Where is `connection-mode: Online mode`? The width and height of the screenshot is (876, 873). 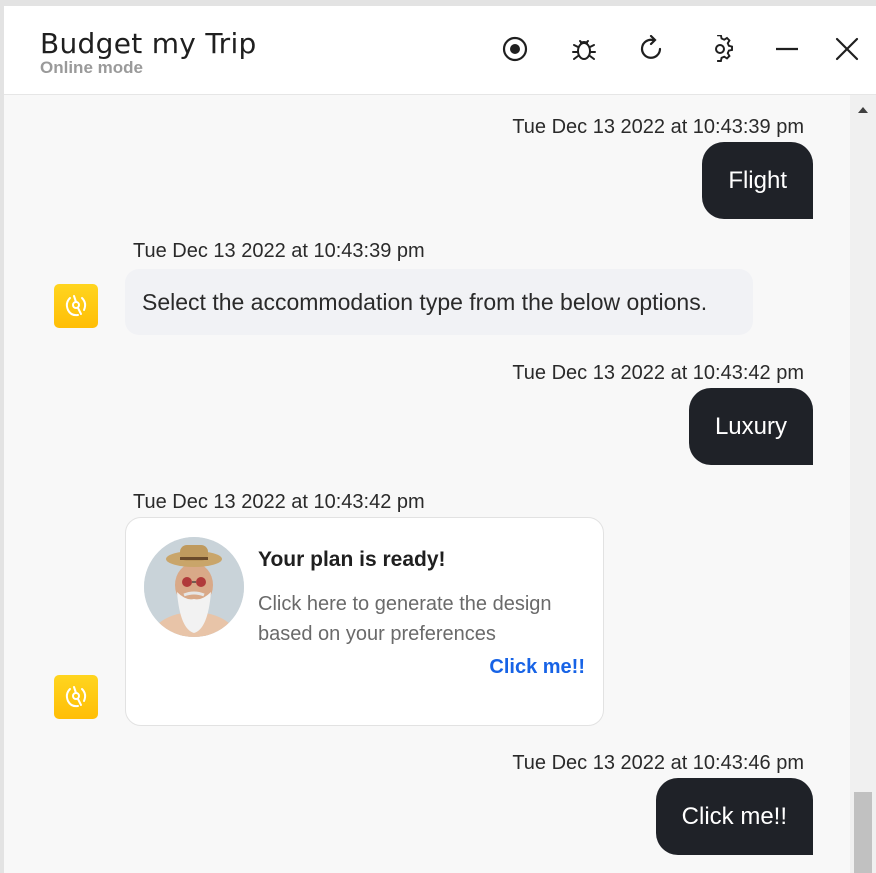
connection-mode: Online mode is located at coordinates (91, 67).